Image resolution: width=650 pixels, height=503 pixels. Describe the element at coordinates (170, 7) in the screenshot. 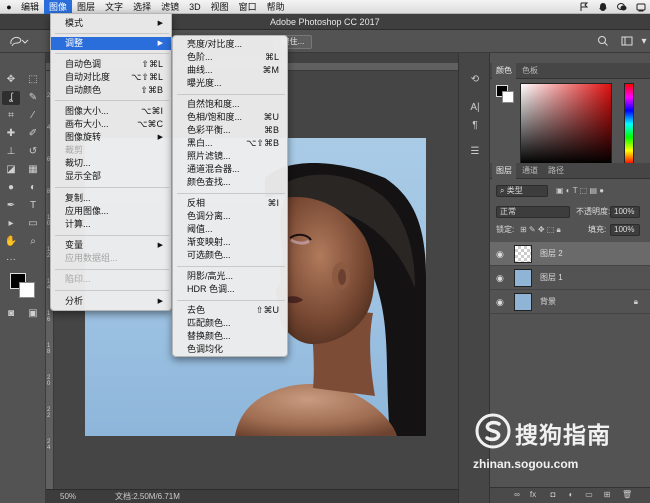

I see `menu-filter: 滤镜` at that location.